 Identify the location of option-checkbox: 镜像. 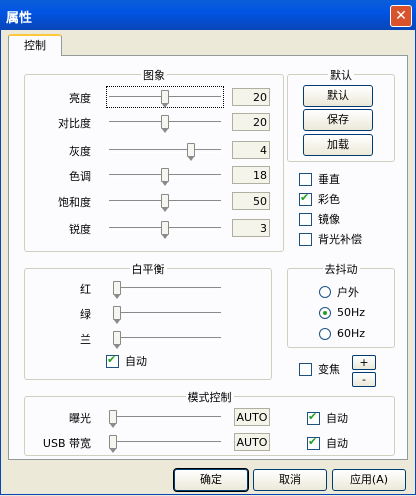
(319, 219).